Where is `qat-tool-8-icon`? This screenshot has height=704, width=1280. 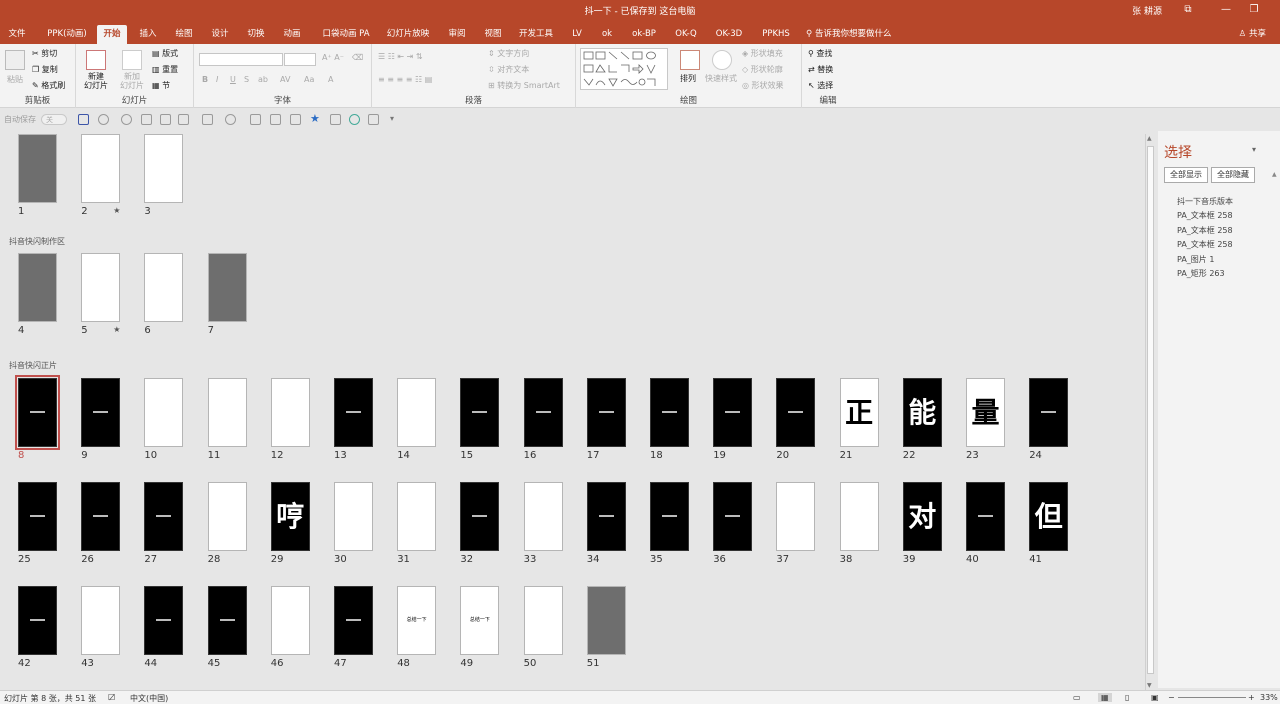
qat-tool-8-icon is located at coordinates (335, 119).